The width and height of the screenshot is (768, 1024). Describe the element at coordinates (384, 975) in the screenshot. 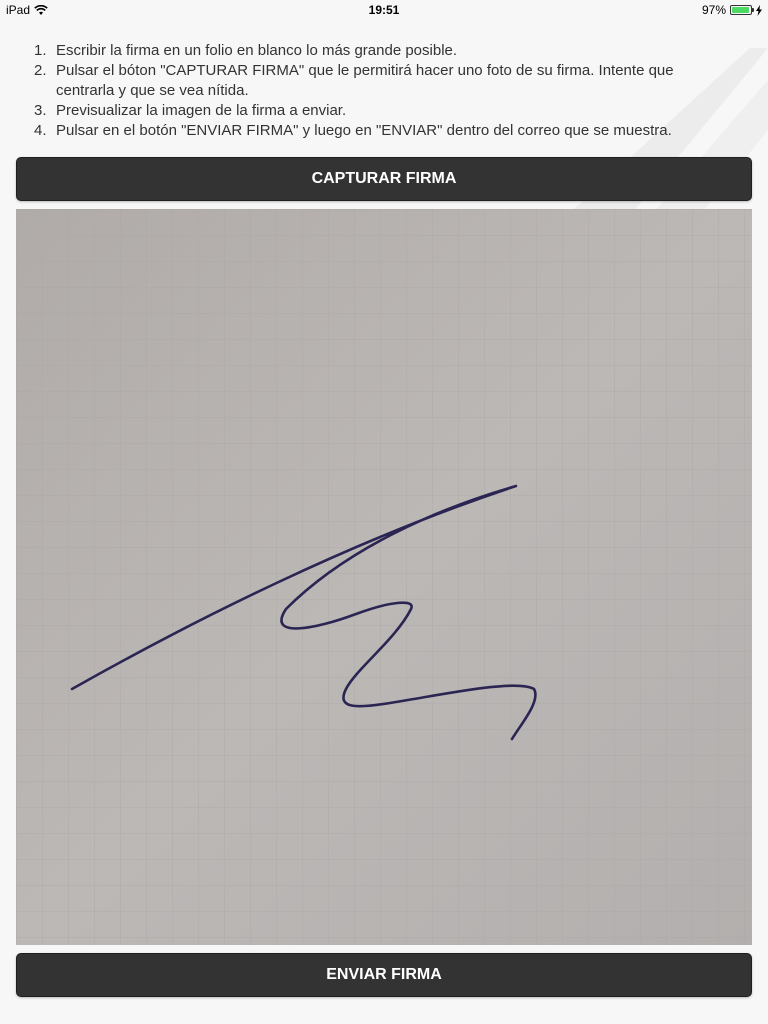

I see `send-signature-button: ENVIAR FIRMA` at that location.